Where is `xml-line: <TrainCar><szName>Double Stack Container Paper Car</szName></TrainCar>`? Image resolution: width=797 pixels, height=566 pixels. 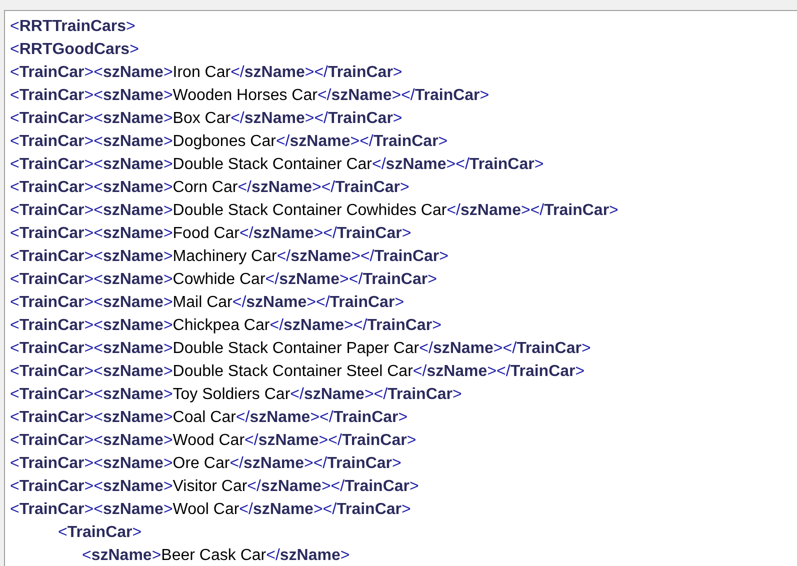 xml-line: <TrainCar><szName>Double Stack Container Paper Car</szName></TrainCar> is located at coordinates (300, 349).